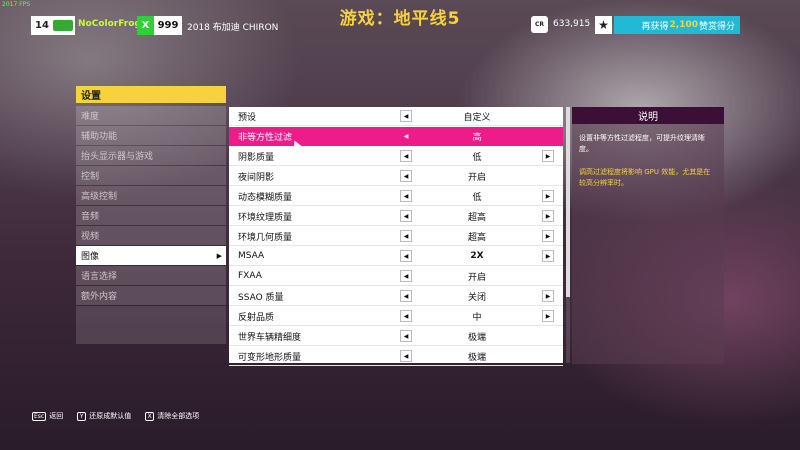  What do you see at coordinates (256, 157) in the screenshot?
I see `setting-label: 阴影质量` at bounding box center [256, 157].